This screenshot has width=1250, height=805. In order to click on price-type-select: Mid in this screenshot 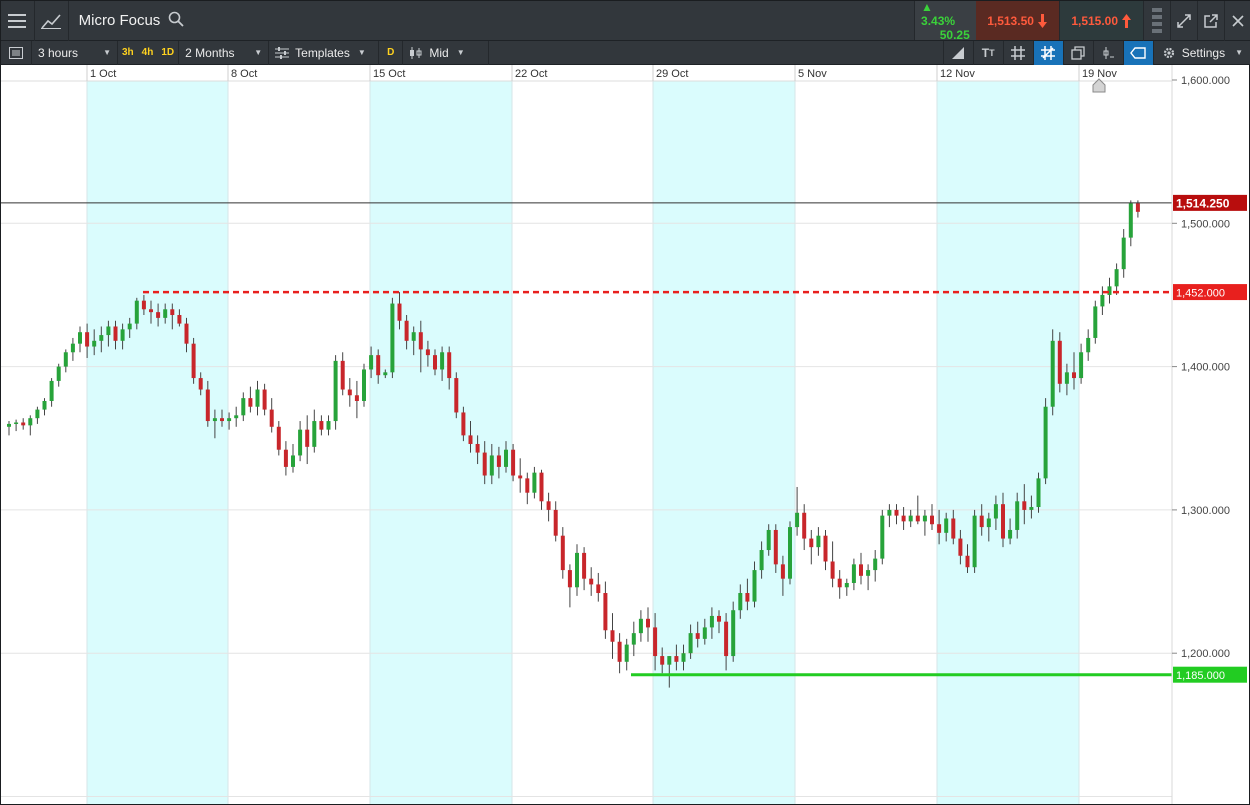, I will do `click(446, 52)`.